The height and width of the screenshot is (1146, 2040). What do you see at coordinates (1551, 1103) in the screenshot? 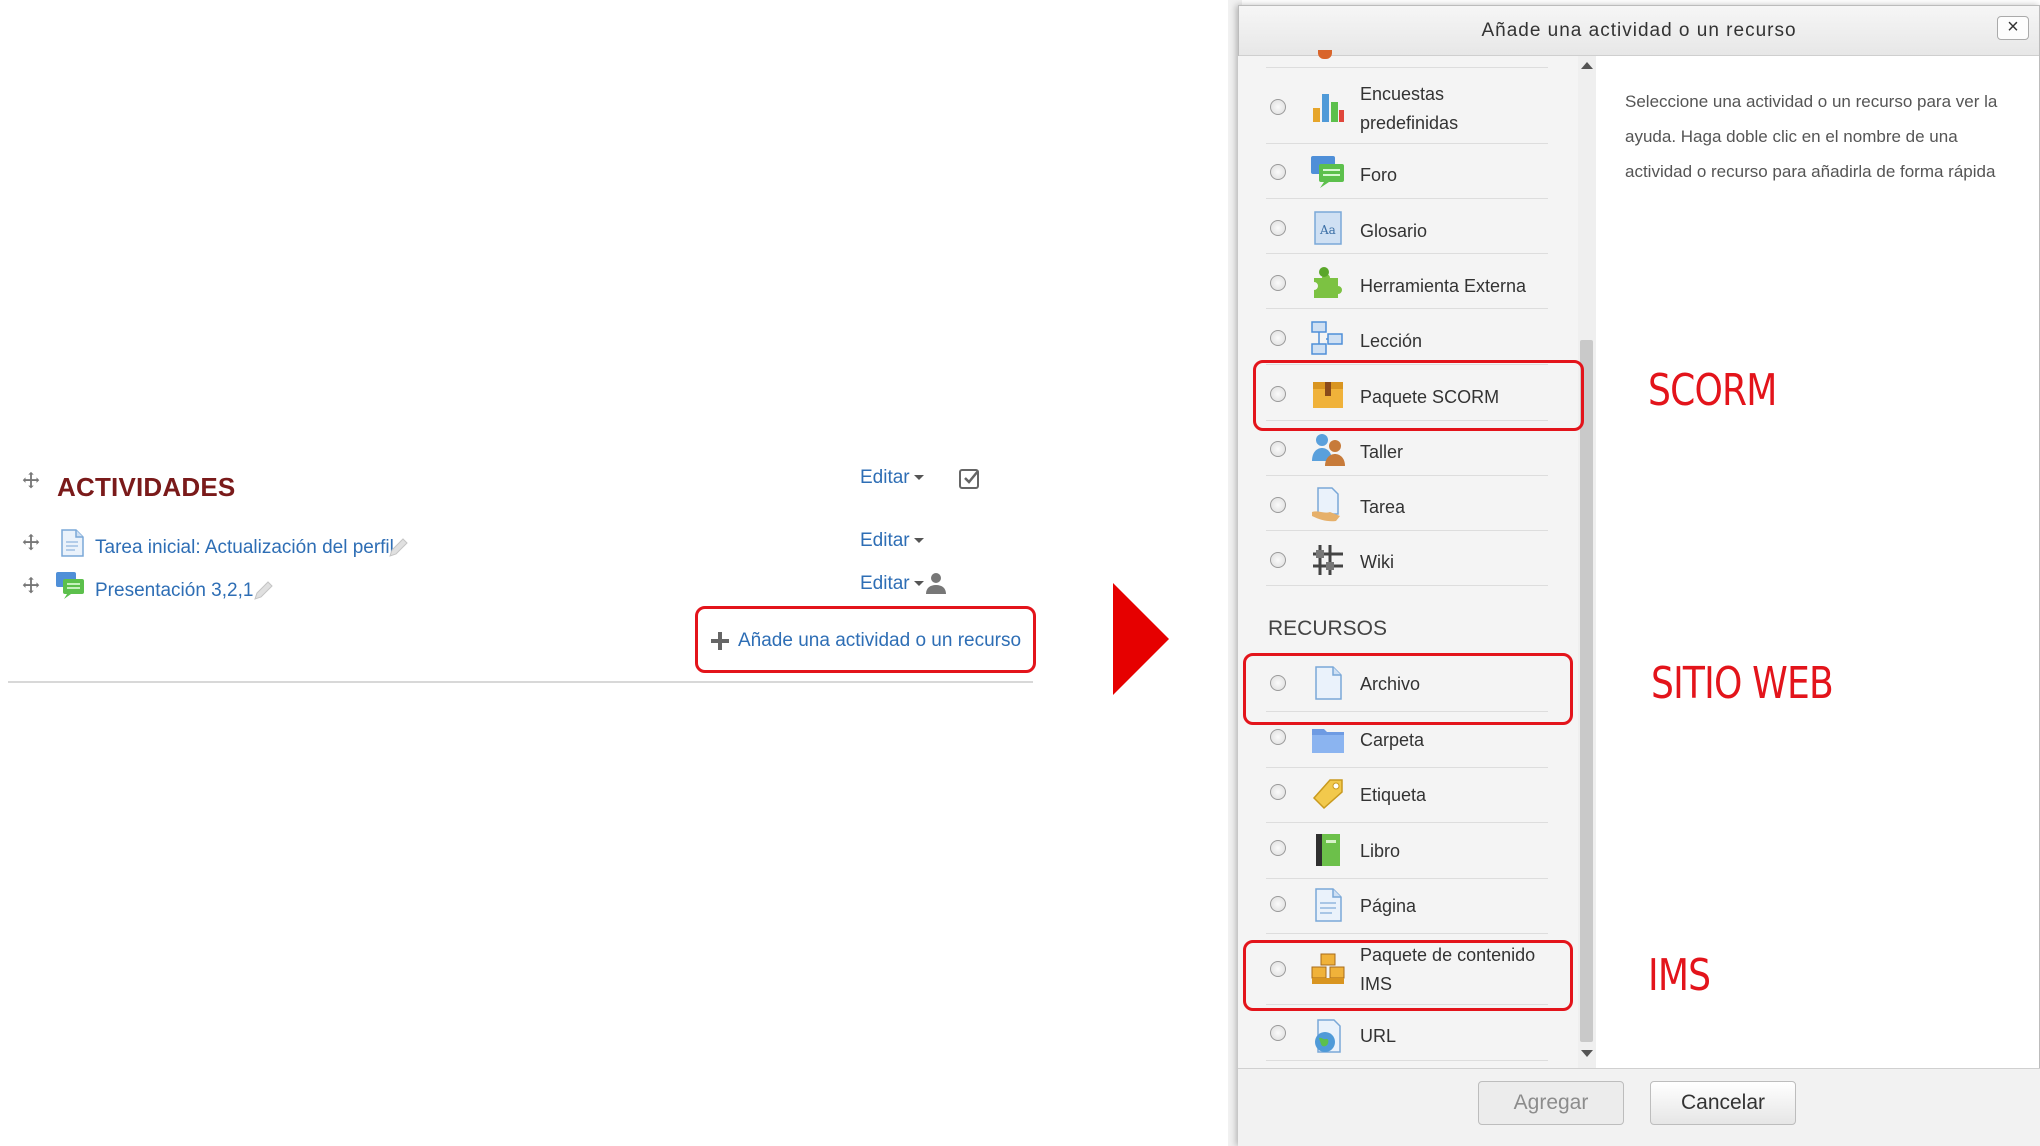
I see `add-button: Agregar` at bounding box center [1551, 1103].